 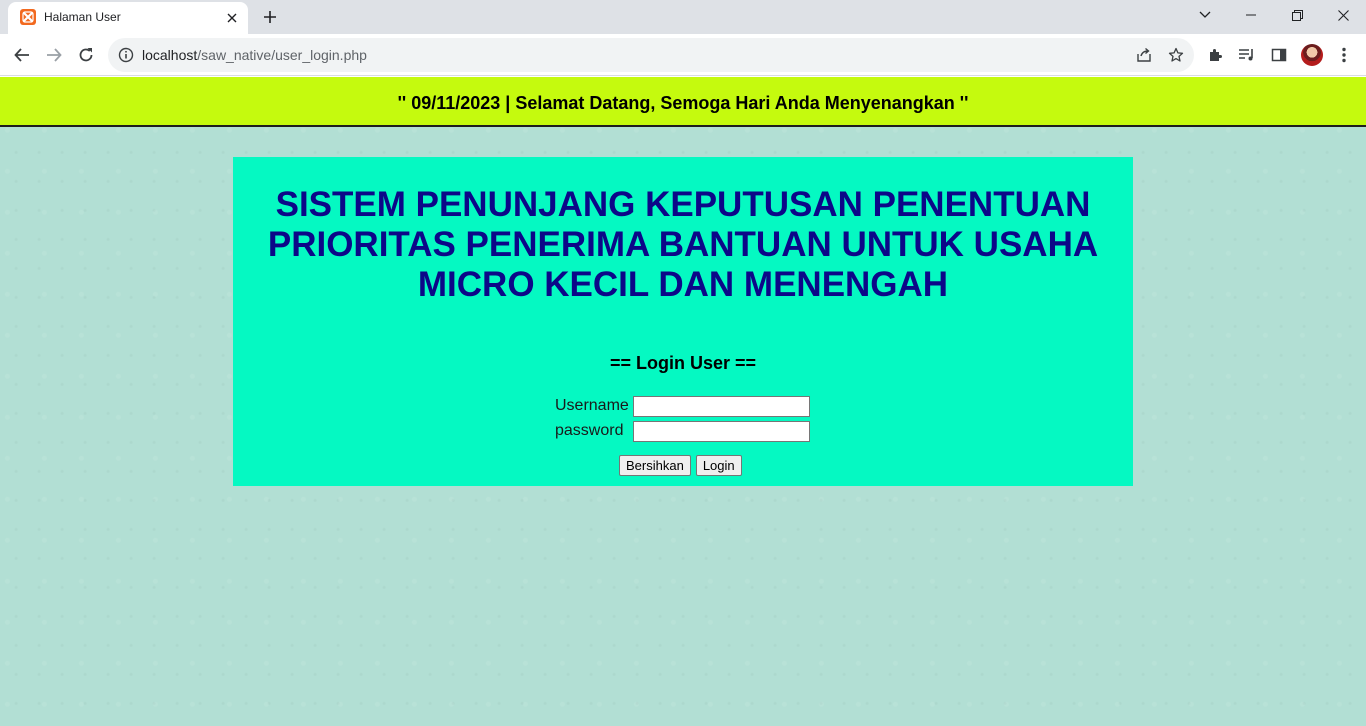 What do you see at coordinates (1176, 55) in the screenshot?
I see `bookmark-star-icon` at bounding box center [1176, 55].